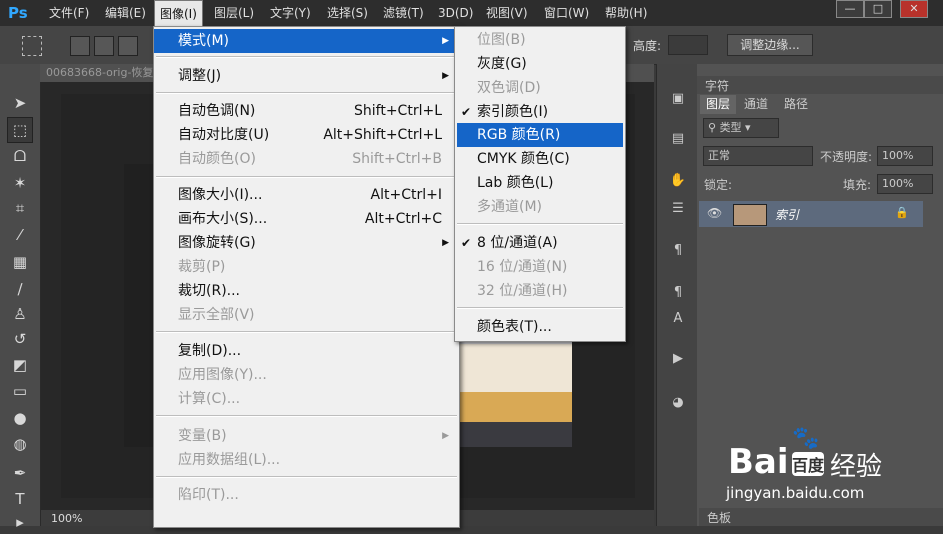  Describe the element at coordinates (20, 208) in the screenshot. I see `crop-tool-icon: ⌗` at that location.